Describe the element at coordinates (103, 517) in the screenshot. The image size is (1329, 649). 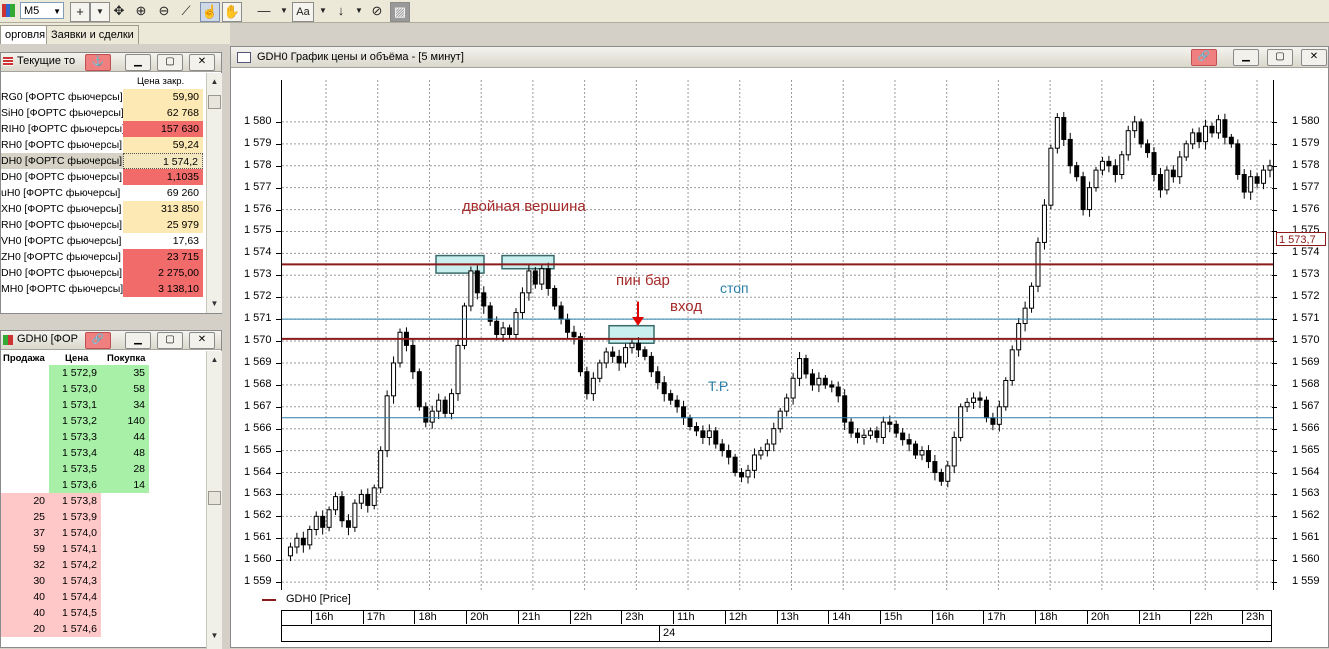
I see `ask-row: 25 1 573,9` at that location.